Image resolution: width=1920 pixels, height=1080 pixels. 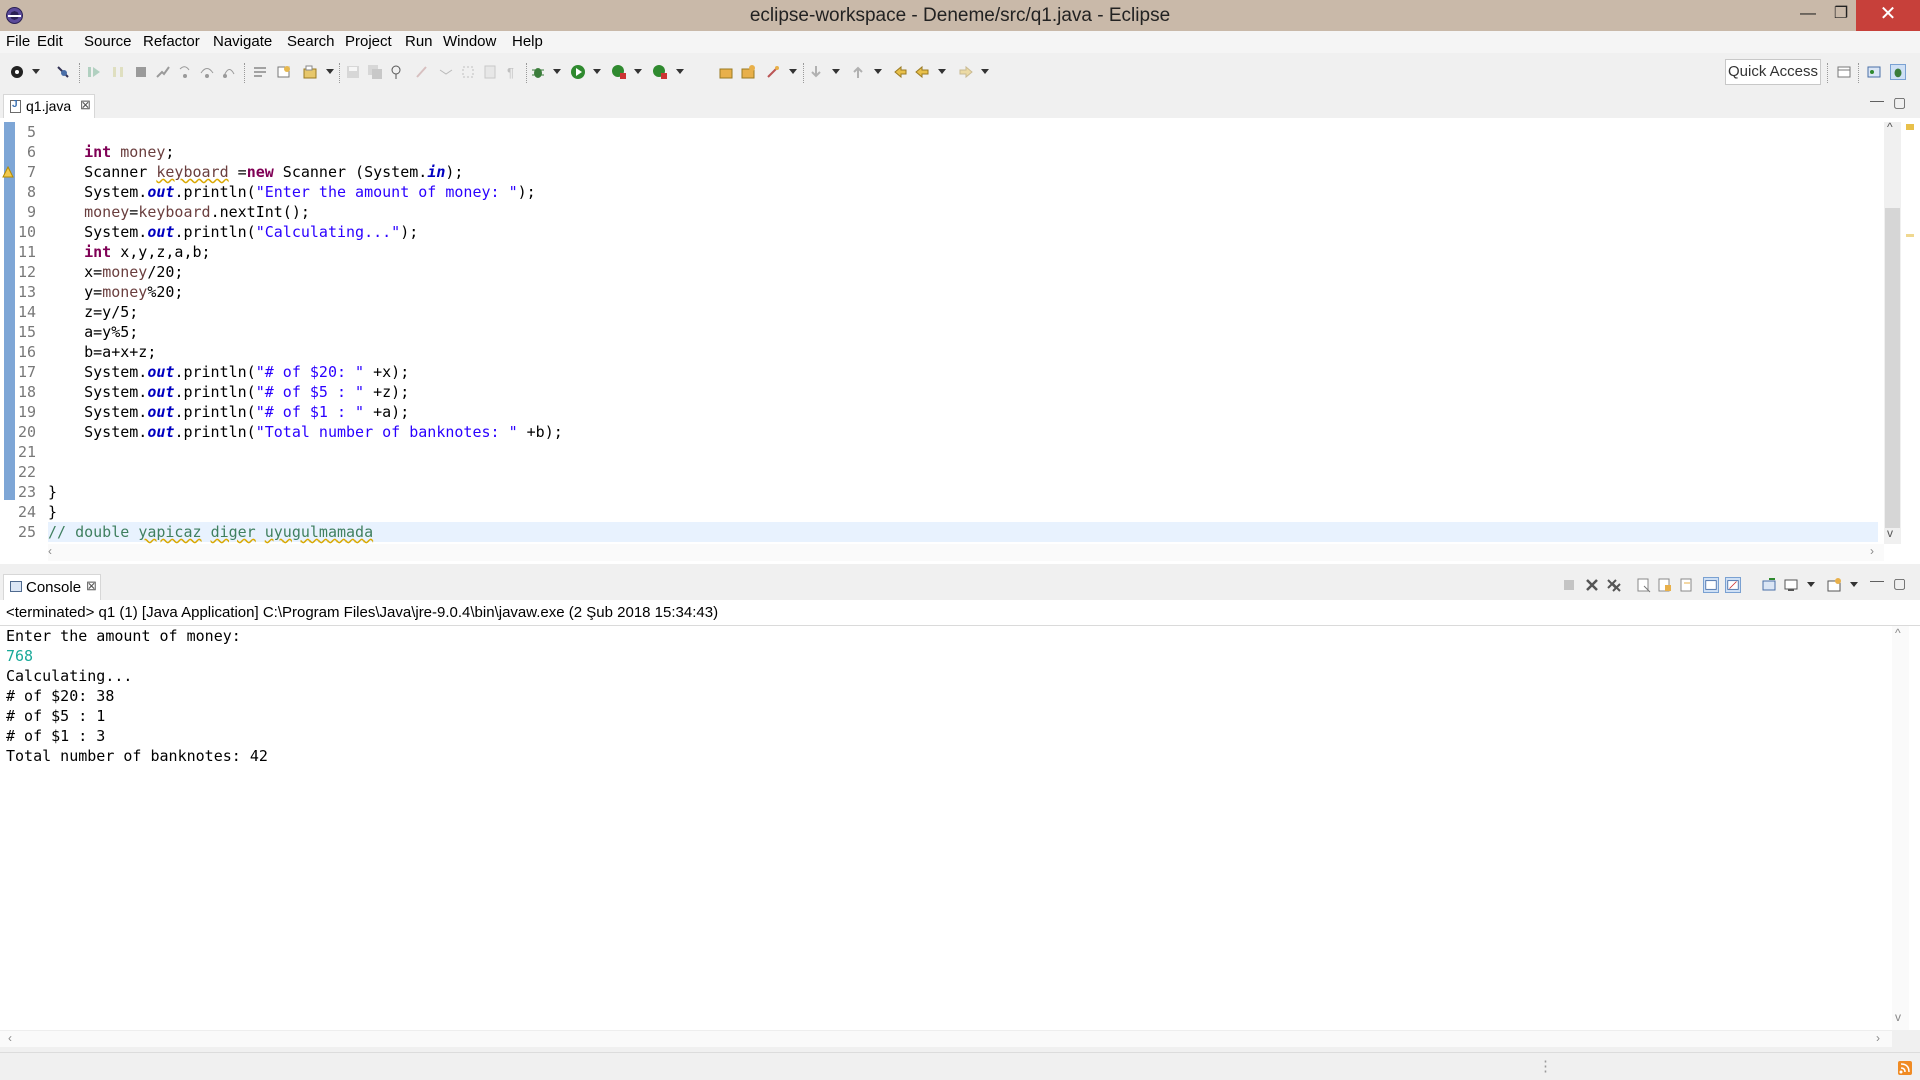 I want to click on show-console-on-stderr-icon, so click(x=1733, y=585).